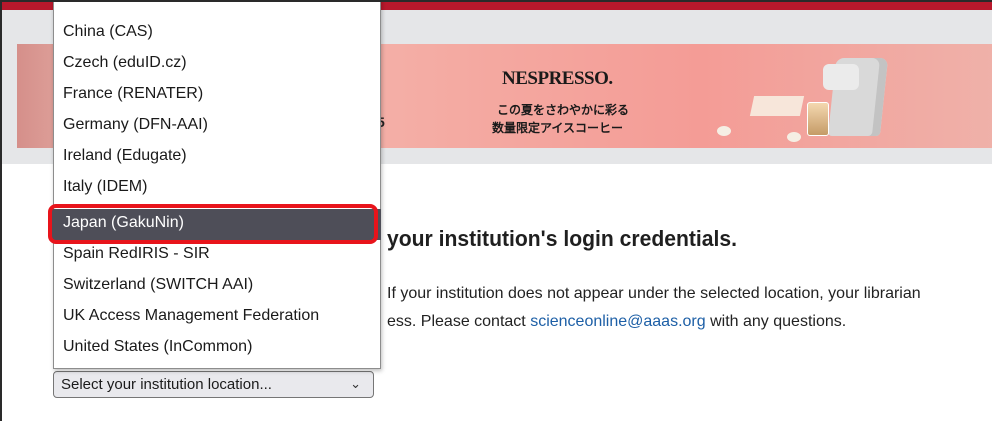 The width and height of the screenshot is (992, 421). I want to click on dropdown-option: Czech (eduID.cz), so click(217, 64).